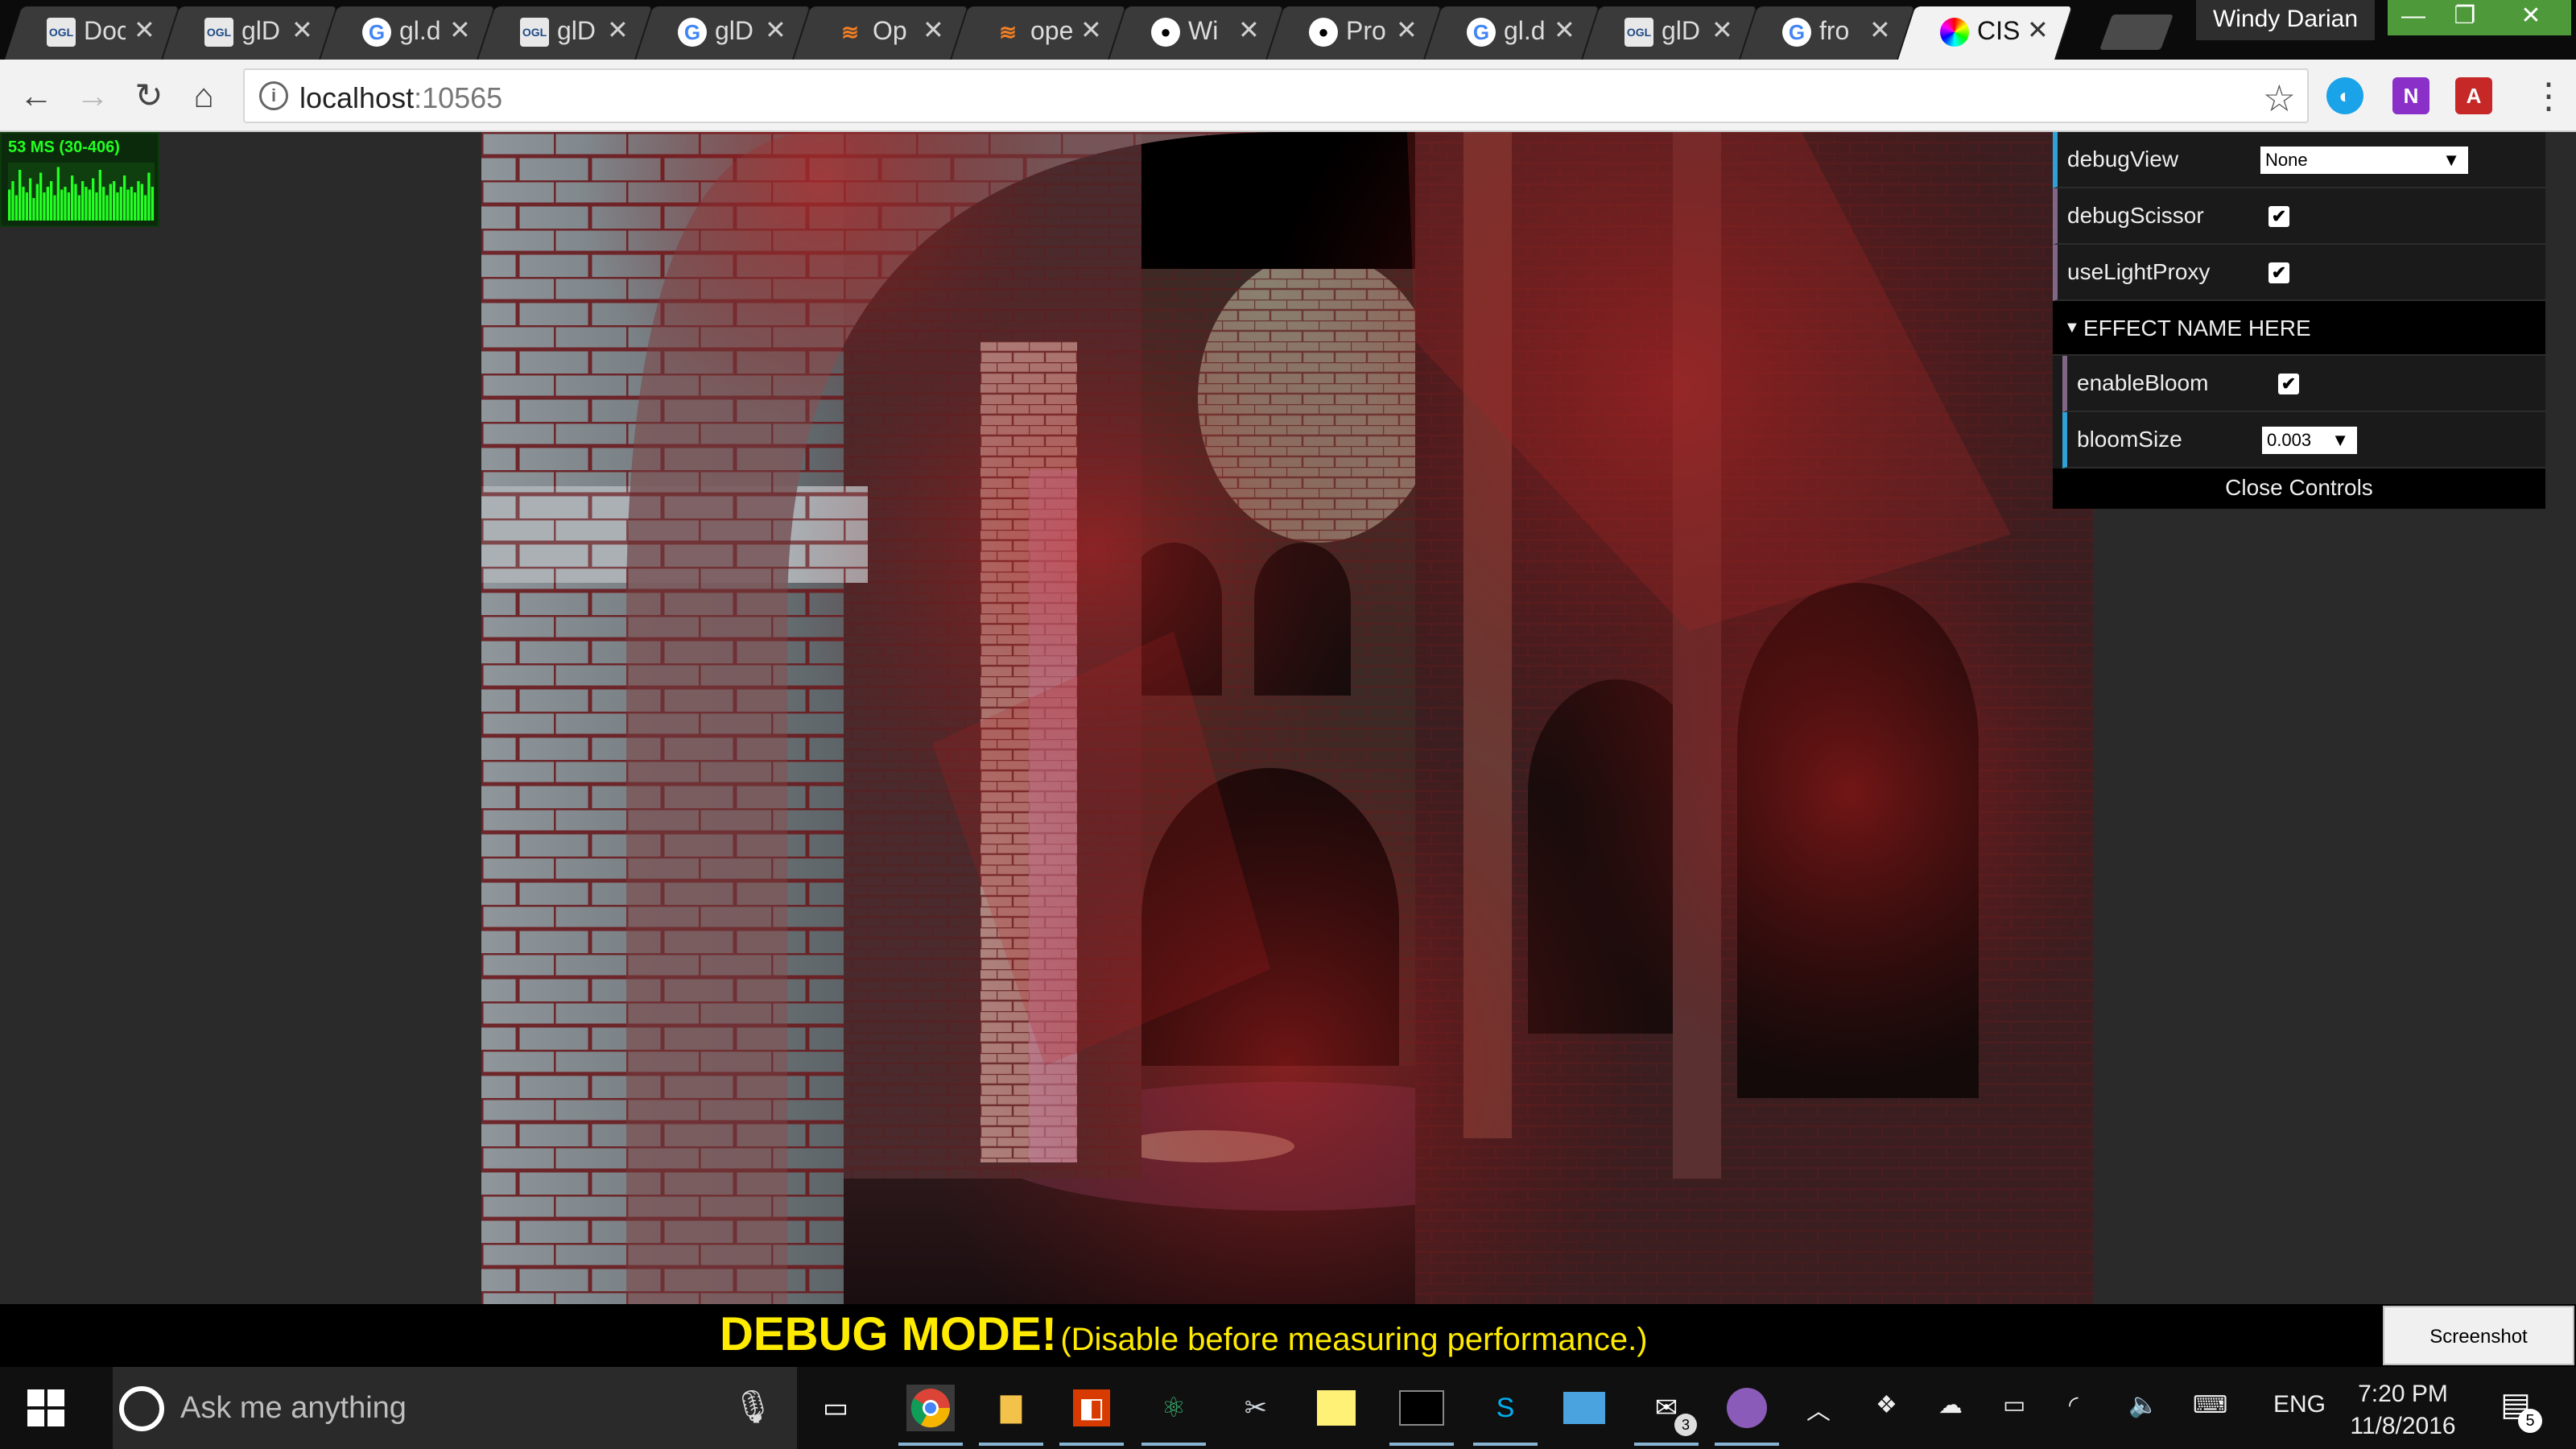 The image size is (2576, 1449). I want to click on windows-start-icon, so click(45, 1407).